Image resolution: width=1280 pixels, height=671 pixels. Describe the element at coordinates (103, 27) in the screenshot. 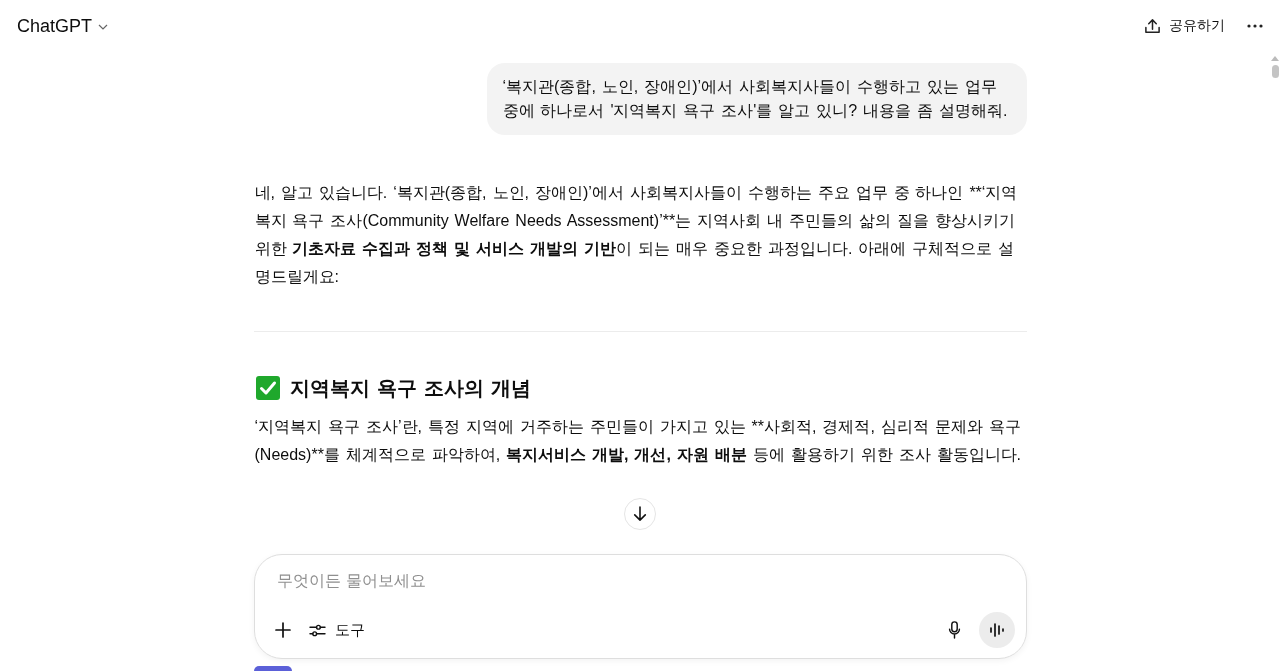

I see `caret-icon` at that location.